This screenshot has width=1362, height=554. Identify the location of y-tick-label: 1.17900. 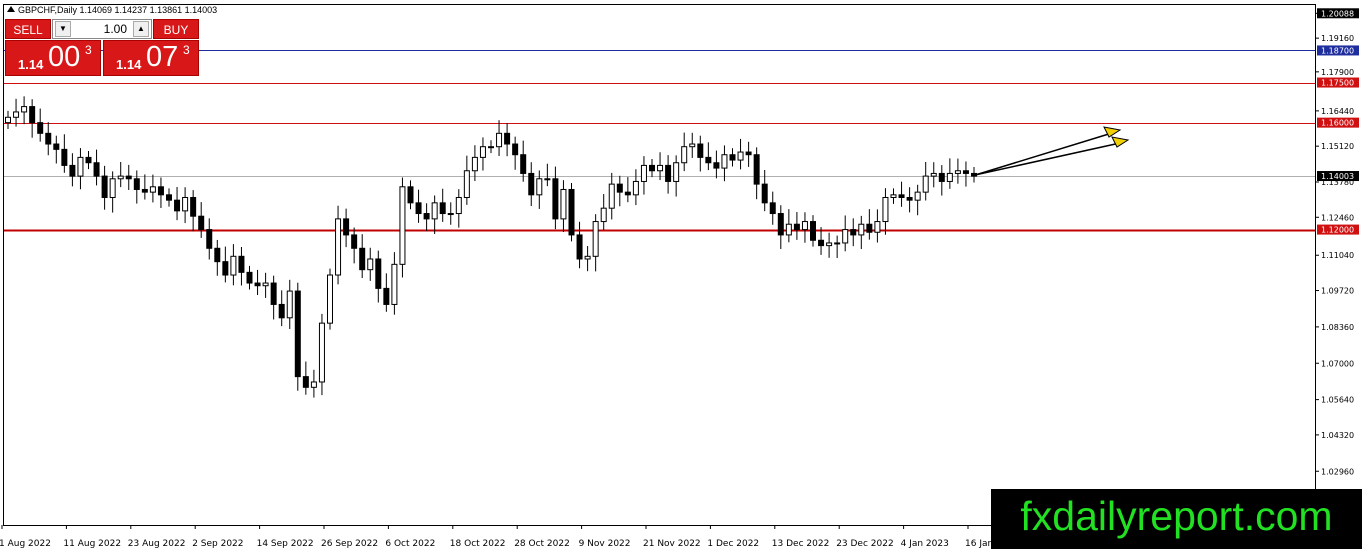
(1337, 72).